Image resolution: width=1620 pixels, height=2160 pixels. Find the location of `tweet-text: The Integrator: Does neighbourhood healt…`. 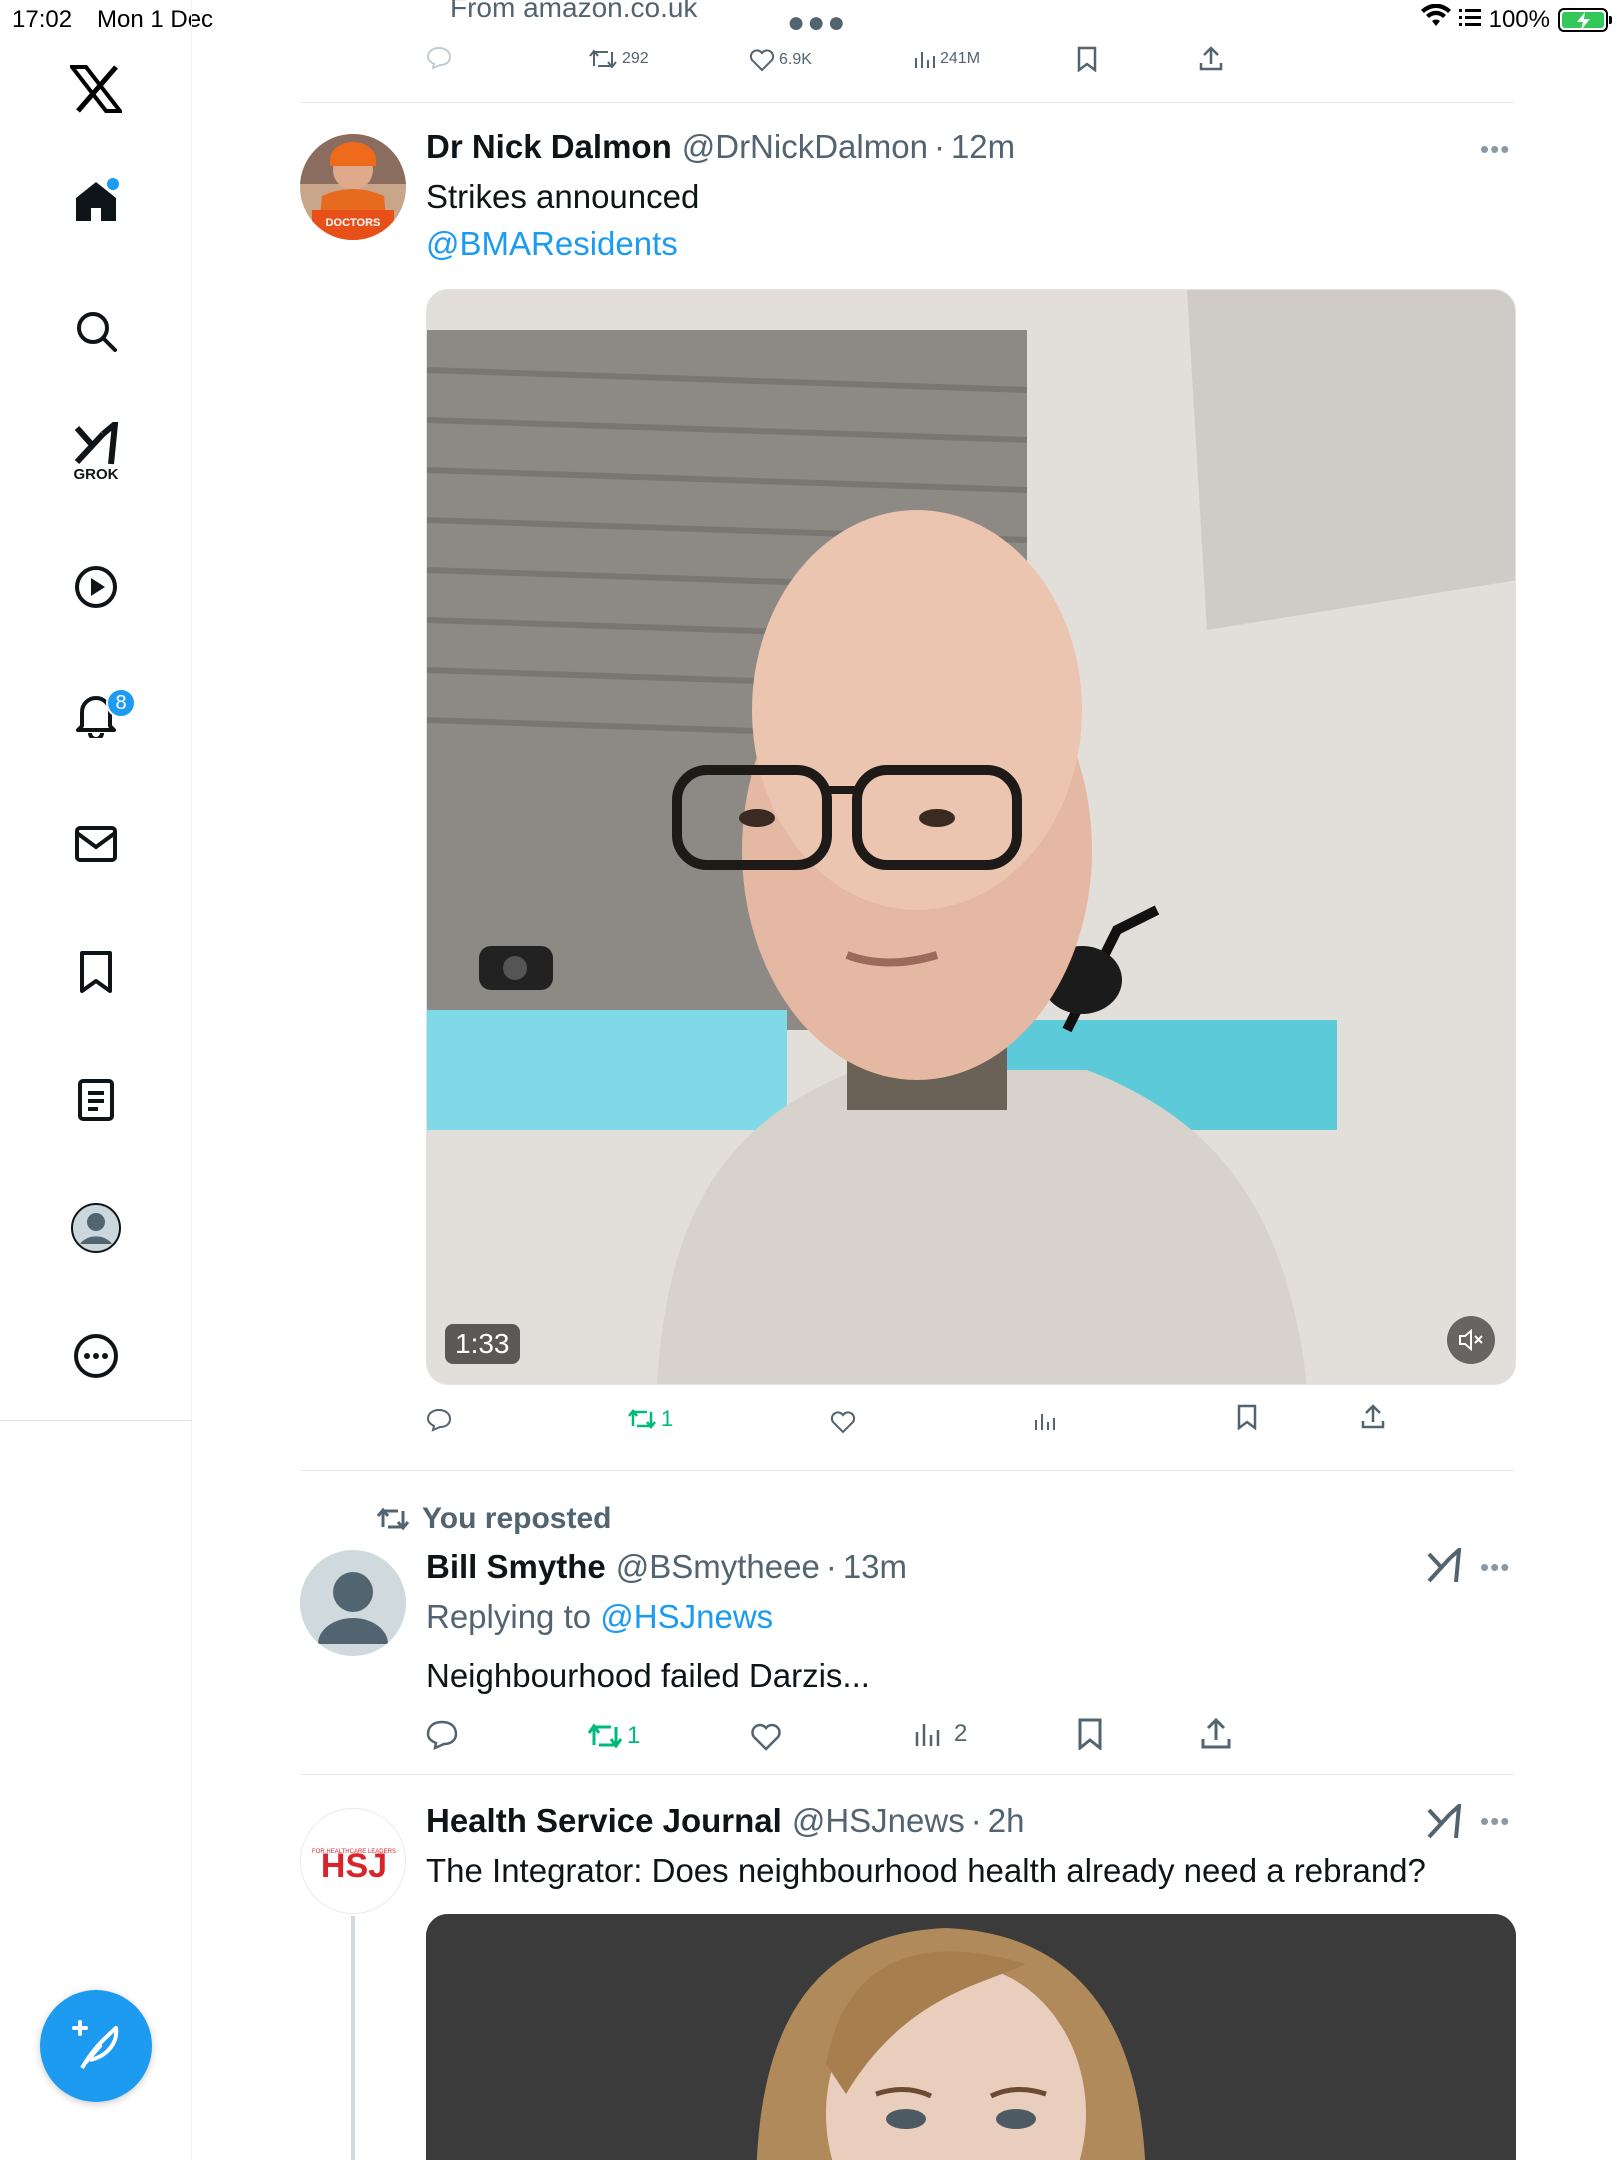

tweet-text: The Integrator: Does neighbourhood healt… is located at coordinates (926, 1870).